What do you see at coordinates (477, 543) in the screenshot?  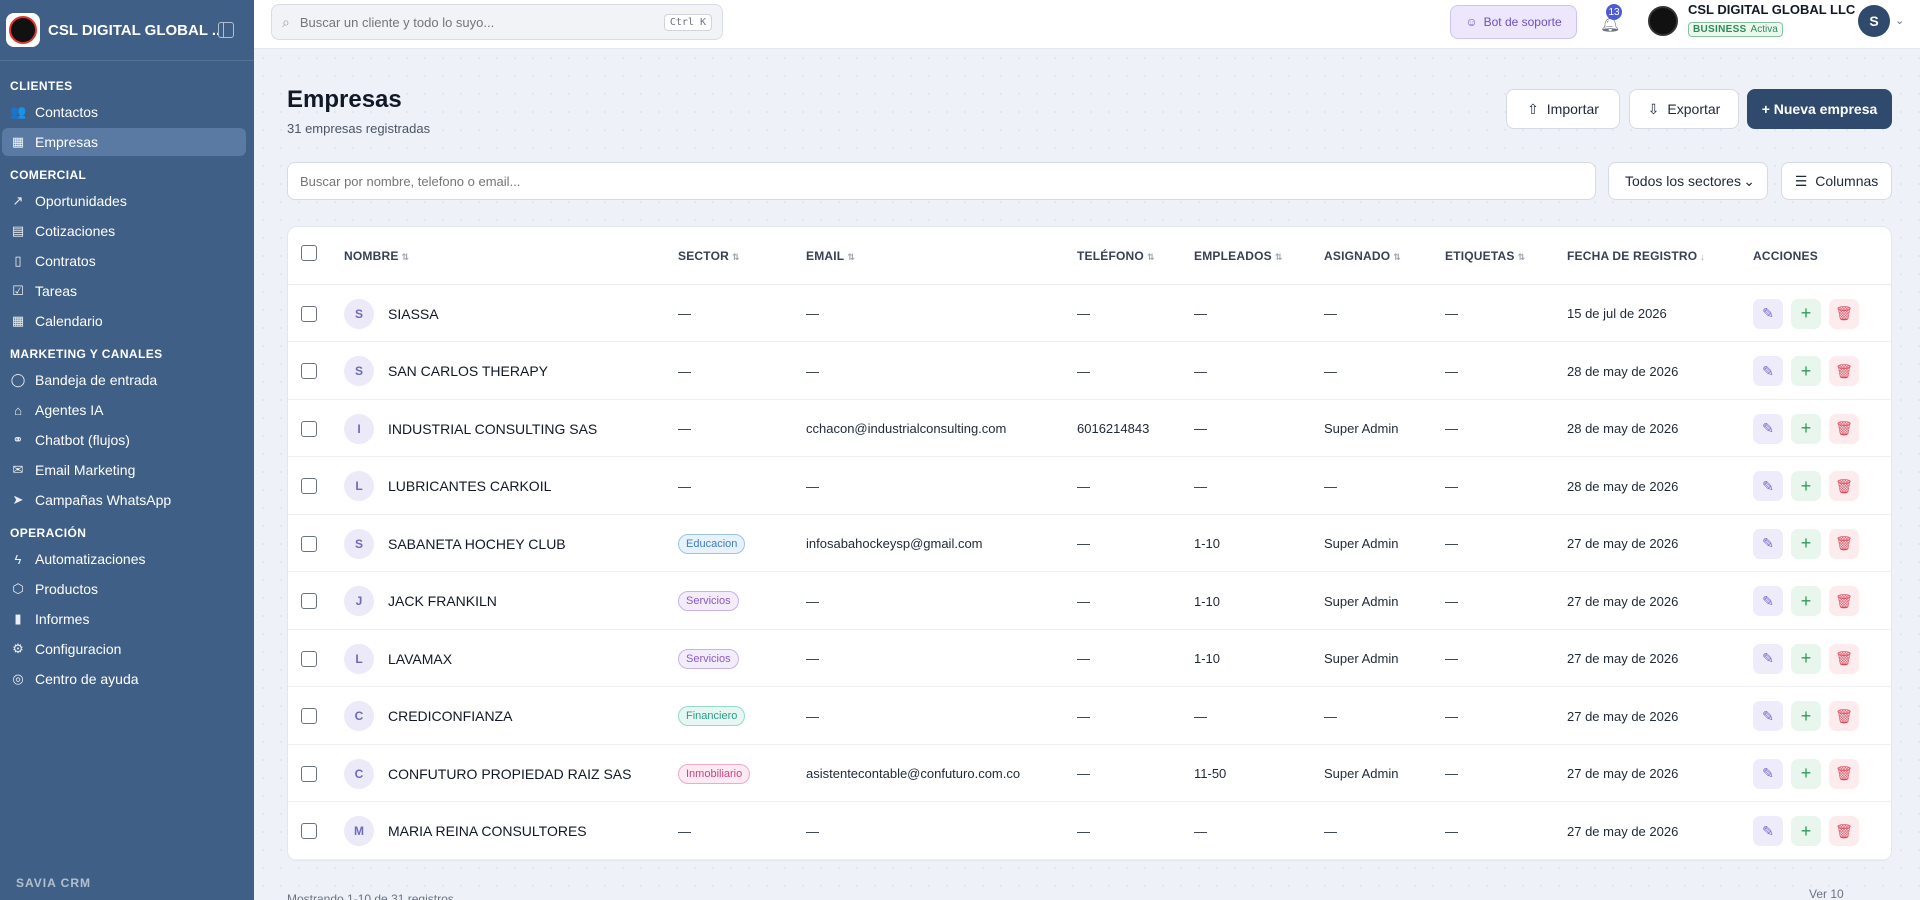 I see `company-name: SABANETA HOCHEY CLUB` at bounding box center [477, 543].